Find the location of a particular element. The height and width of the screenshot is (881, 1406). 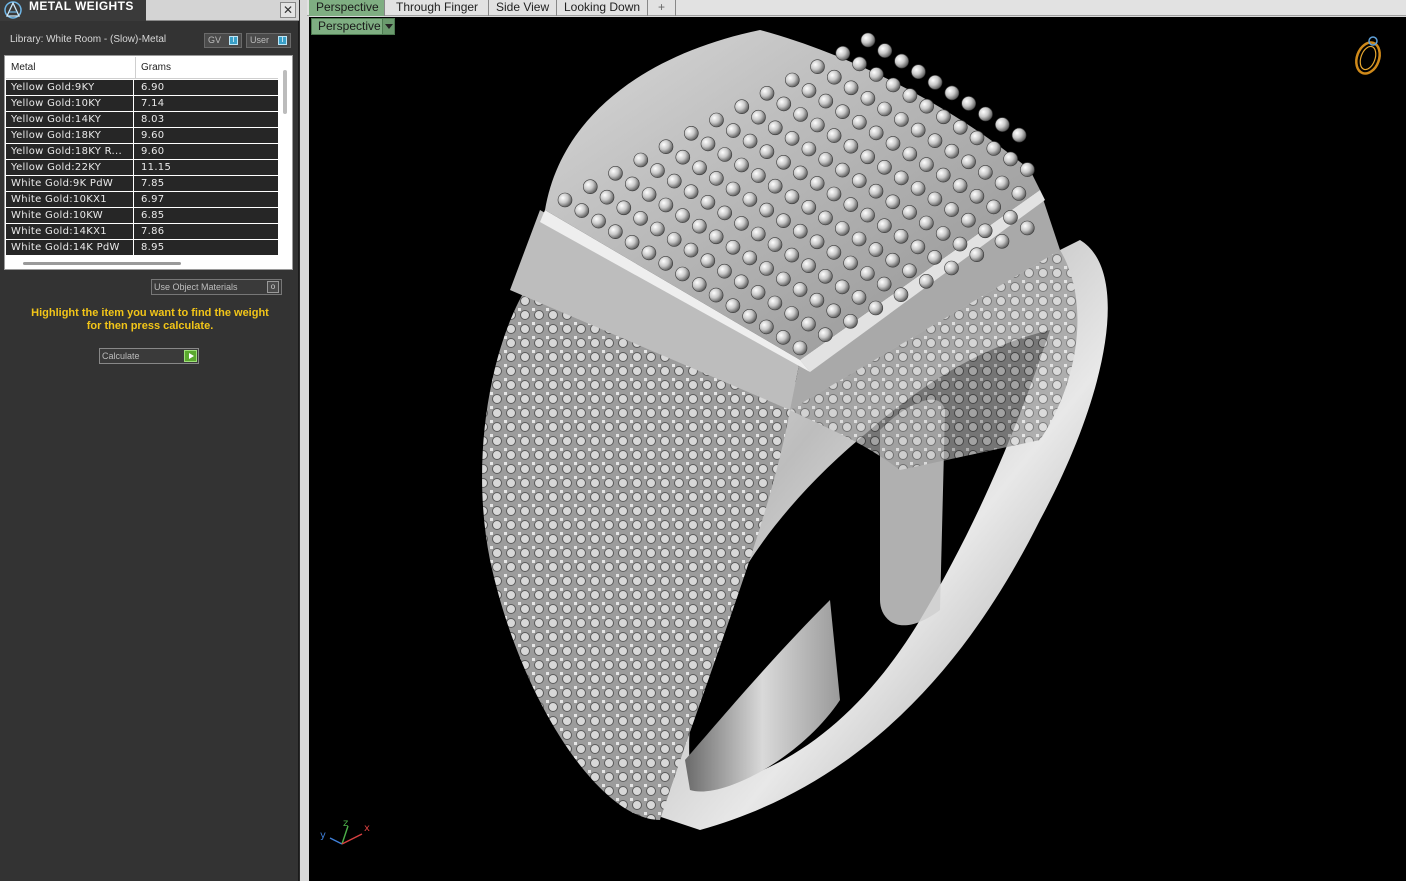

ring-navigation-icon is located at coordinates (1368, 55).